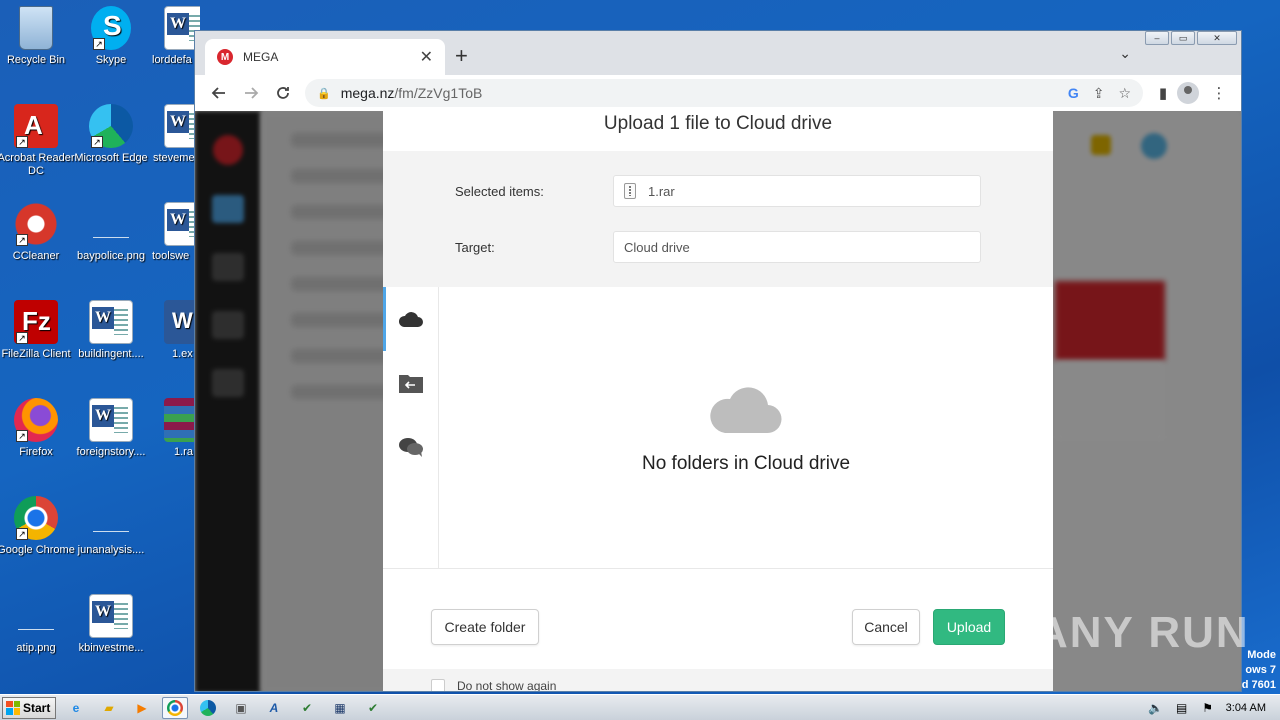  What do you see at coordinates (13, 707) in the screenshot?
I see `windows-logo-icon` at bounding box center [13, 707].